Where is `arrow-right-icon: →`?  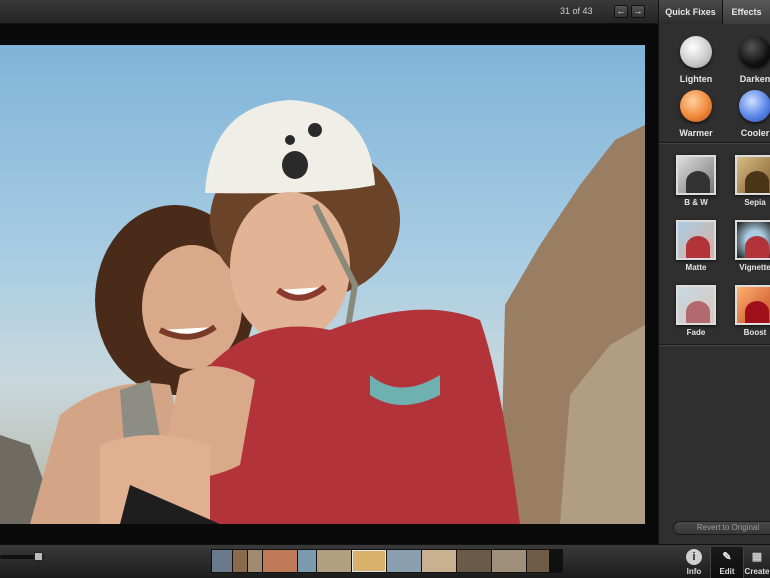 arrow-right-icon: → is located at coordinates (638, 11).